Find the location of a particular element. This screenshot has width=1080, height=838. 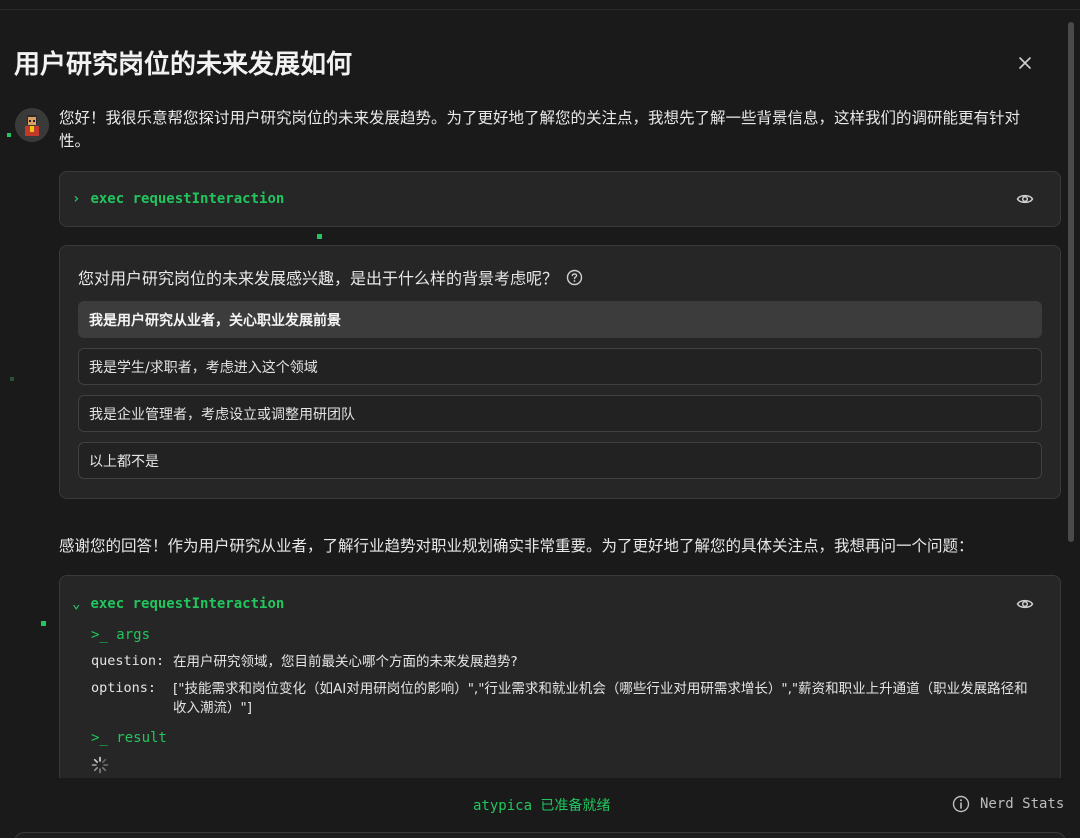

args-heading: >_ args is located at coordinates (121, 635).